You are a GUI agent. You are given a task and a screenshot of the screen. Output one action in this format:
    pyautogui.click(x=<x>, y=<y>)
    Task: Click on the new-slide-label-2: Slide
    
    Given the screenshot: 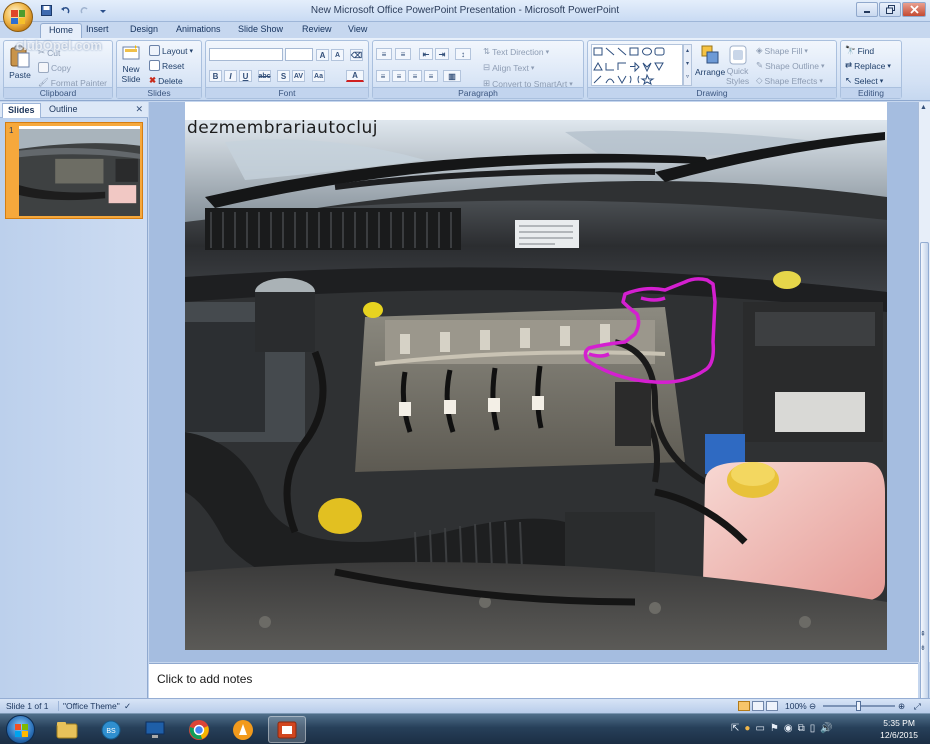 What is the action you would take?
    pyautogui.click(x=131, y=79)
    